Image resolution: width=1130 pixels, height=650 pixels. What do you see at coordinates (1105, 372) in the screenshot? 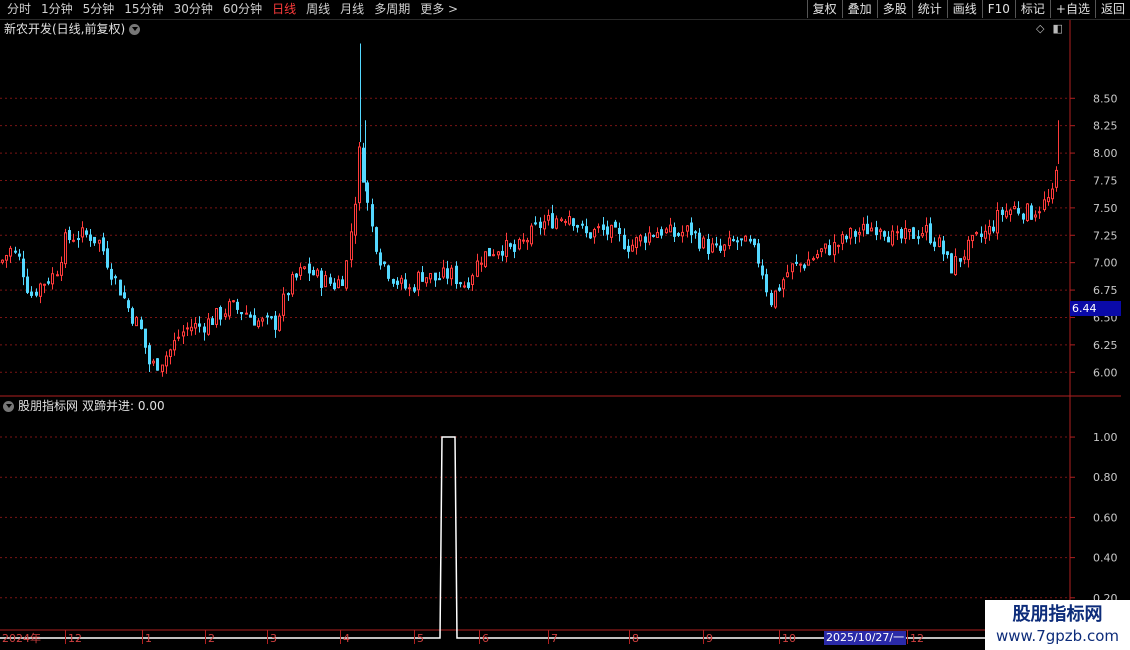
I see `y-tick-label: 6.00` at bounding box center [1105, 372].